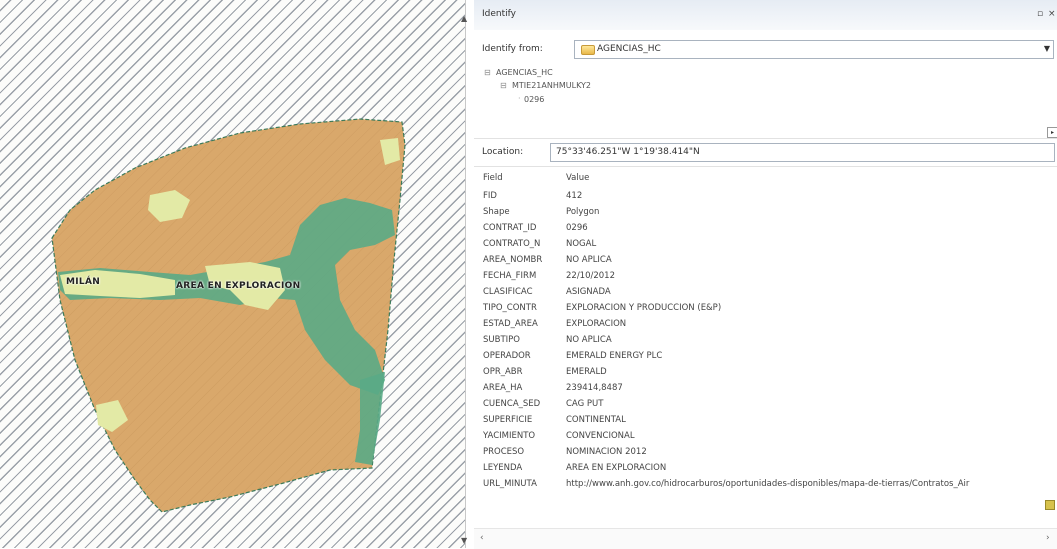  I want to click on field-value: 239414,8487, so click(594, 388).